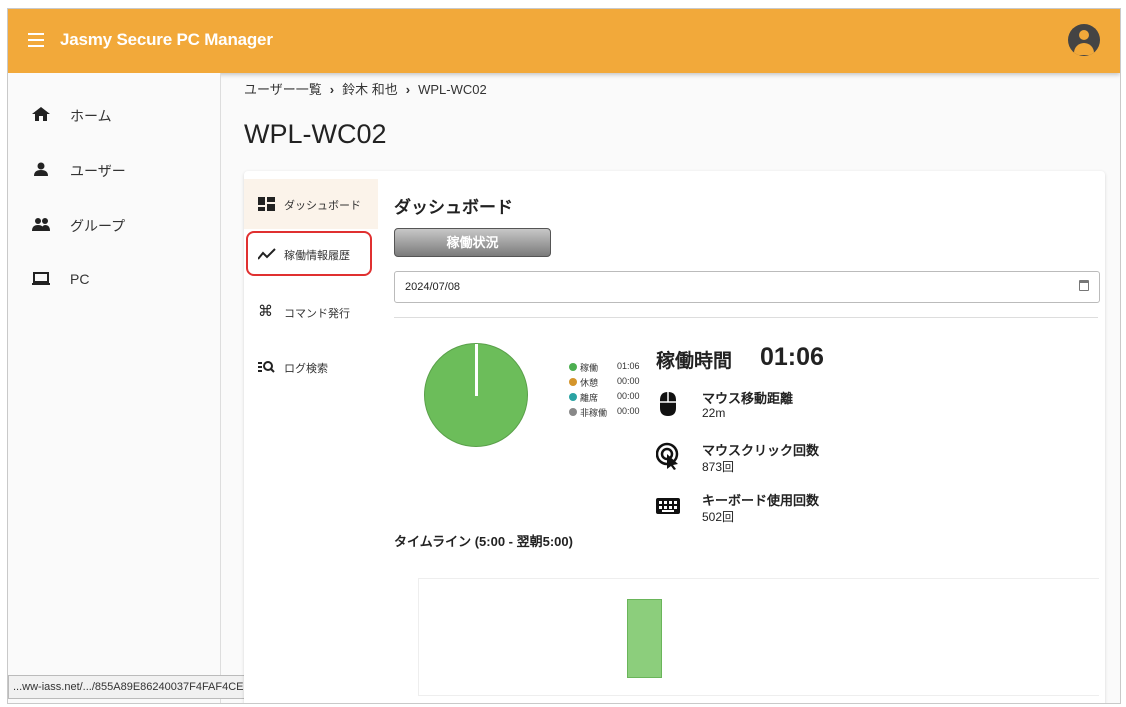  I want to click on timeline-title: タイムライン (5:00 - 翌朝5:00), so click(483, 541).